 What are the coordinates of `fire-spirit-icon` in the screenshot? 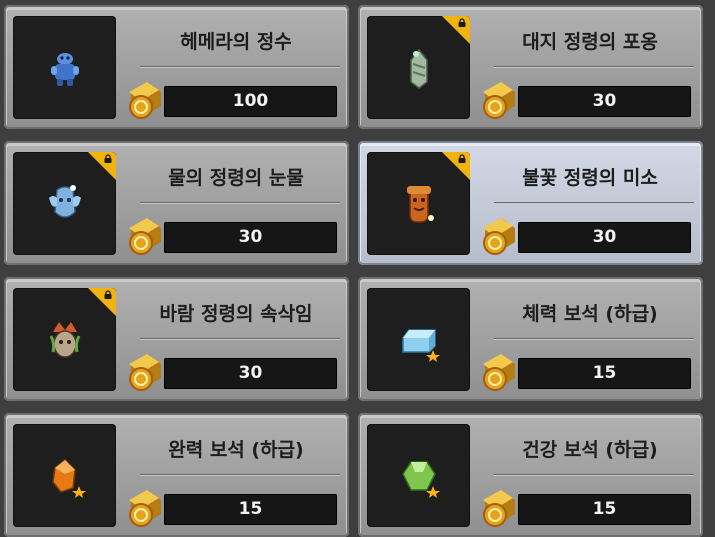 It's located at (420, 204).